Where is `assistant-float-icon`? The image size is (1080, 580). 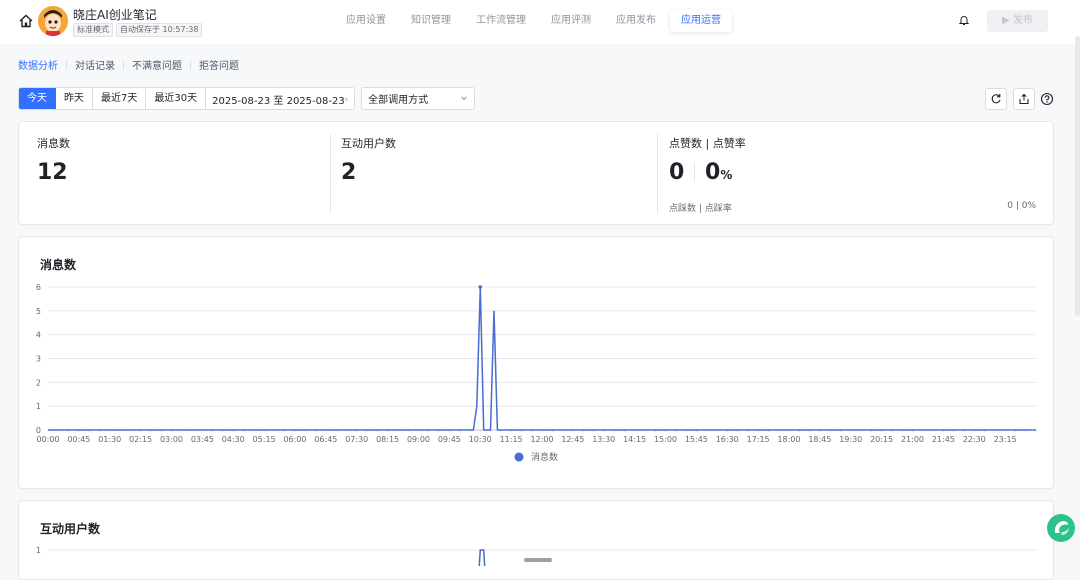
assistant-float-icon is located at coordinates (1061, 528).